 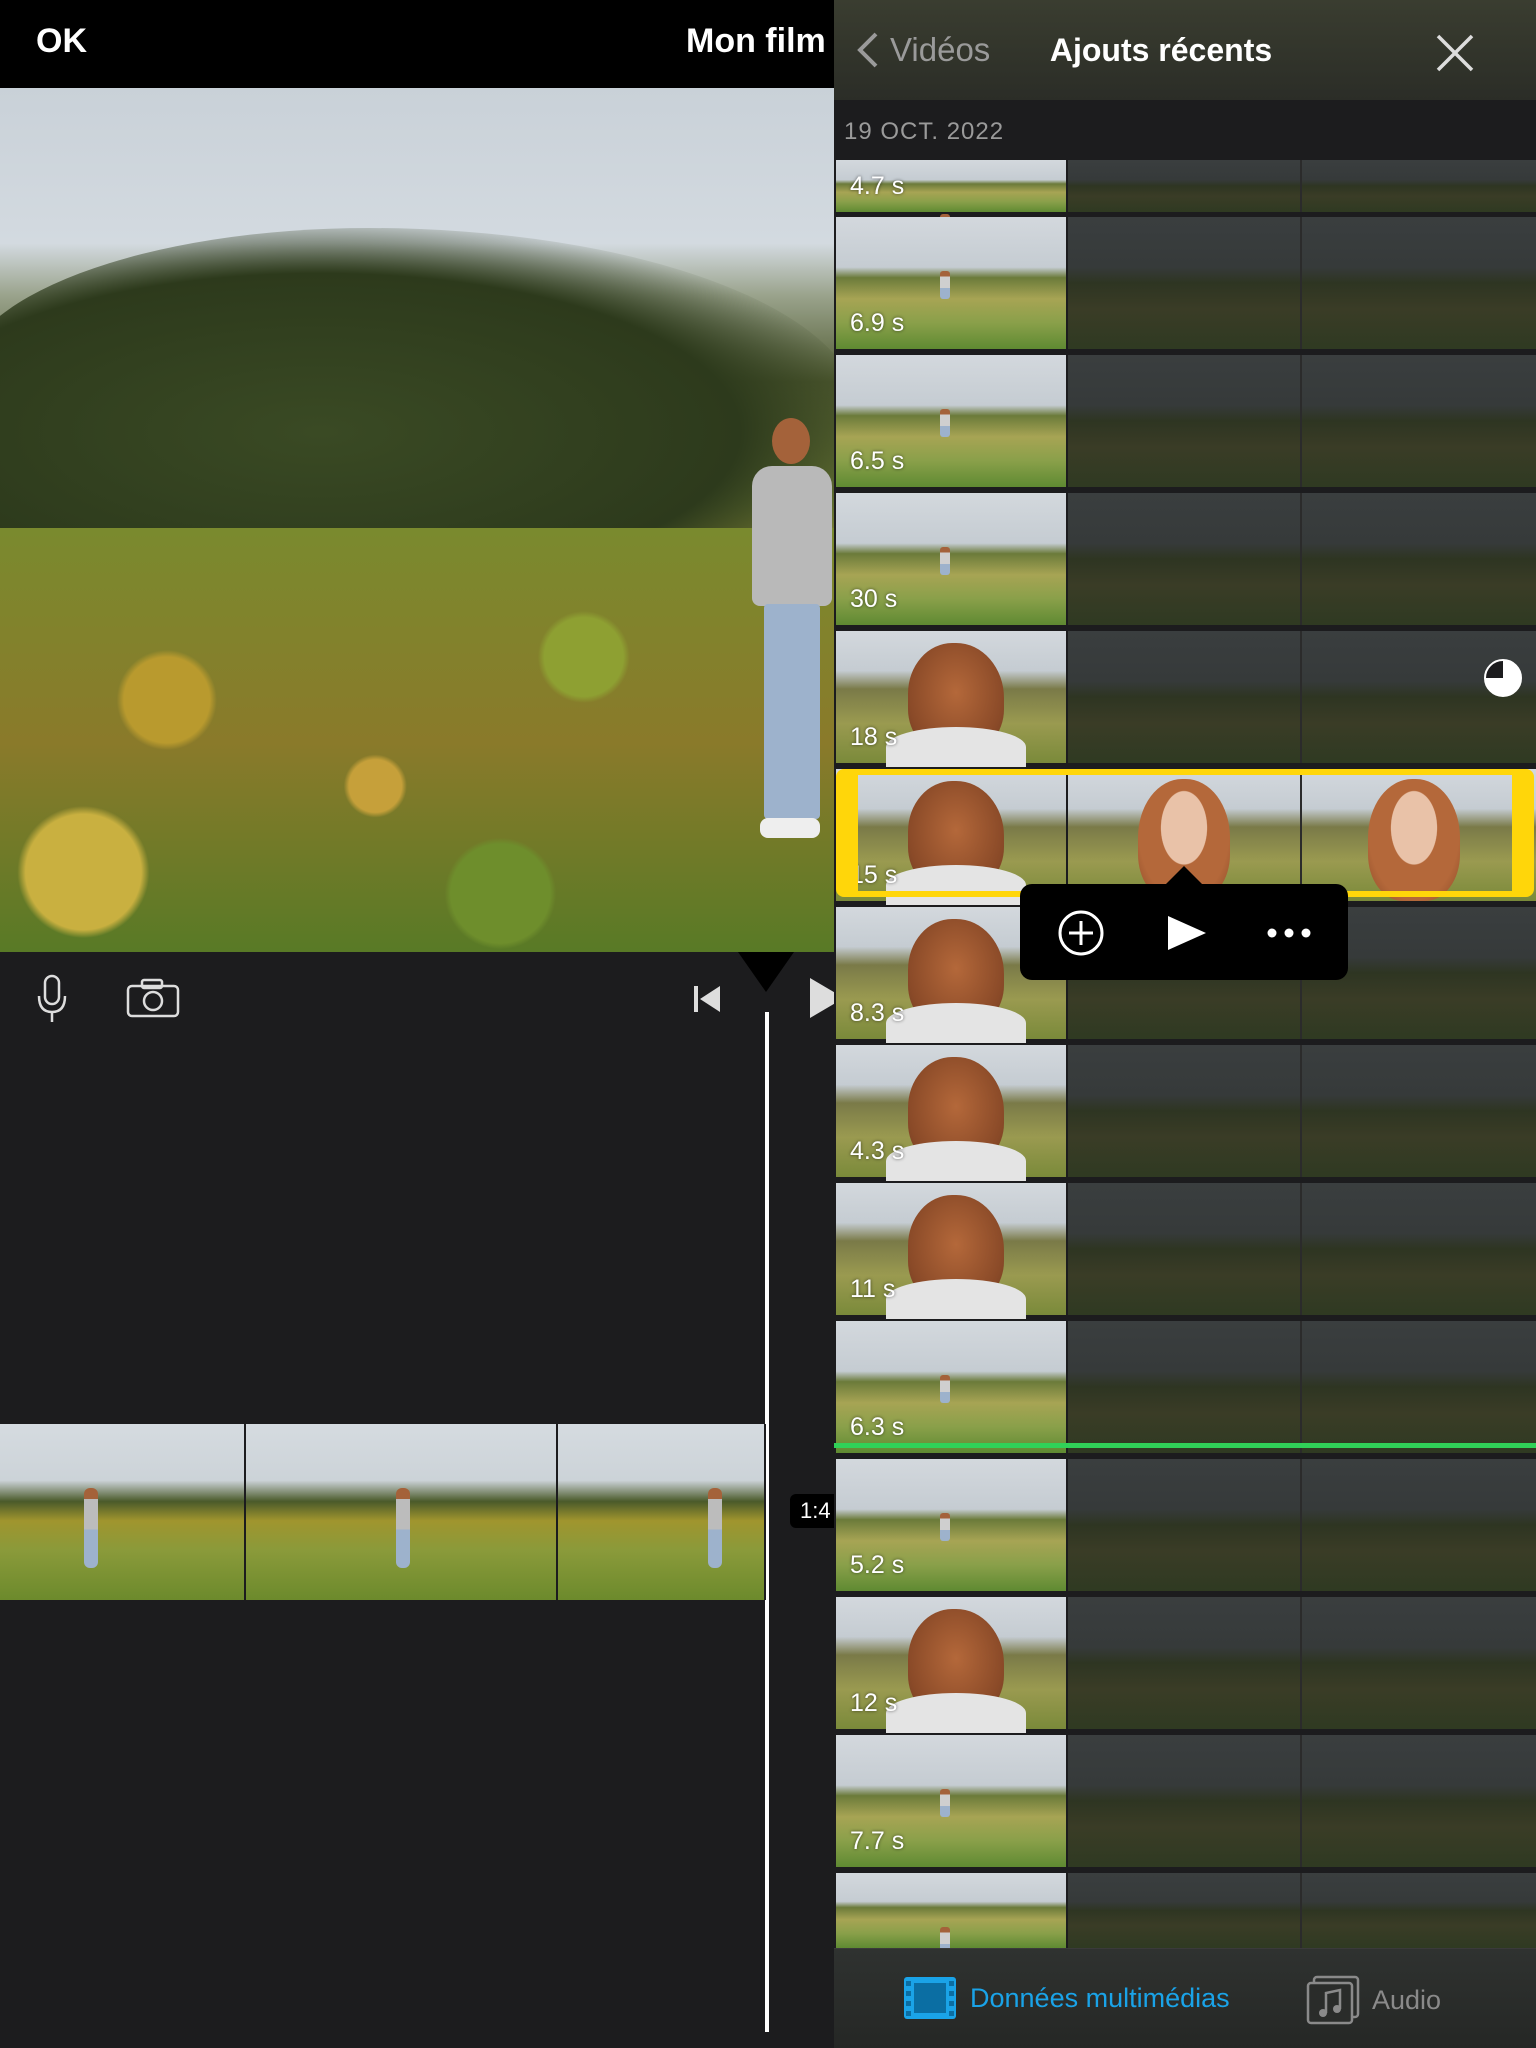 What do you see at coordinates (874, 1703) in the screenshot?
I see `clip-duration: 12 s` at bounding box center [874, 1703].